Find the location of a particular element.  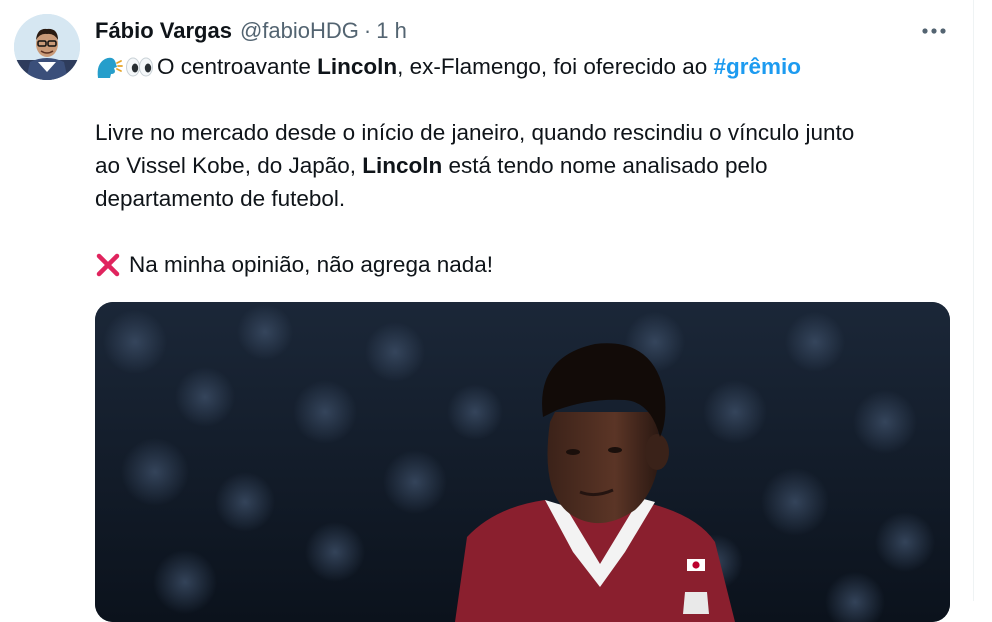

author-display-name: Fábio Vargas is located at coordinates (163, 31).